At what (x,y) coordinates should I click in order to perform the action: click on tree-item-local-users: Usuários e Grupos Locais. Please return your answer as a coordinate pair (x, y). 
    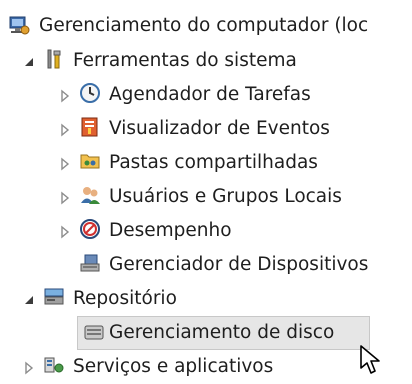
    Looking at the image, I should click on (206, 197).